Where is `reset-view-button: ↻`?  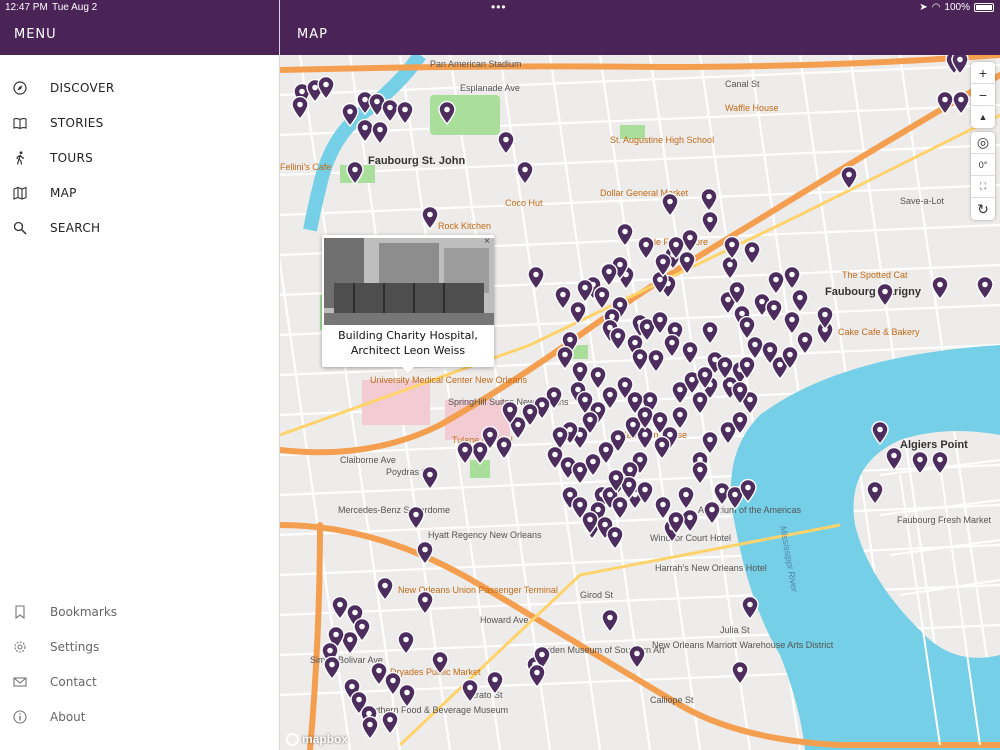 reset-view-button: ↻ is located at coordinates (983, 209).